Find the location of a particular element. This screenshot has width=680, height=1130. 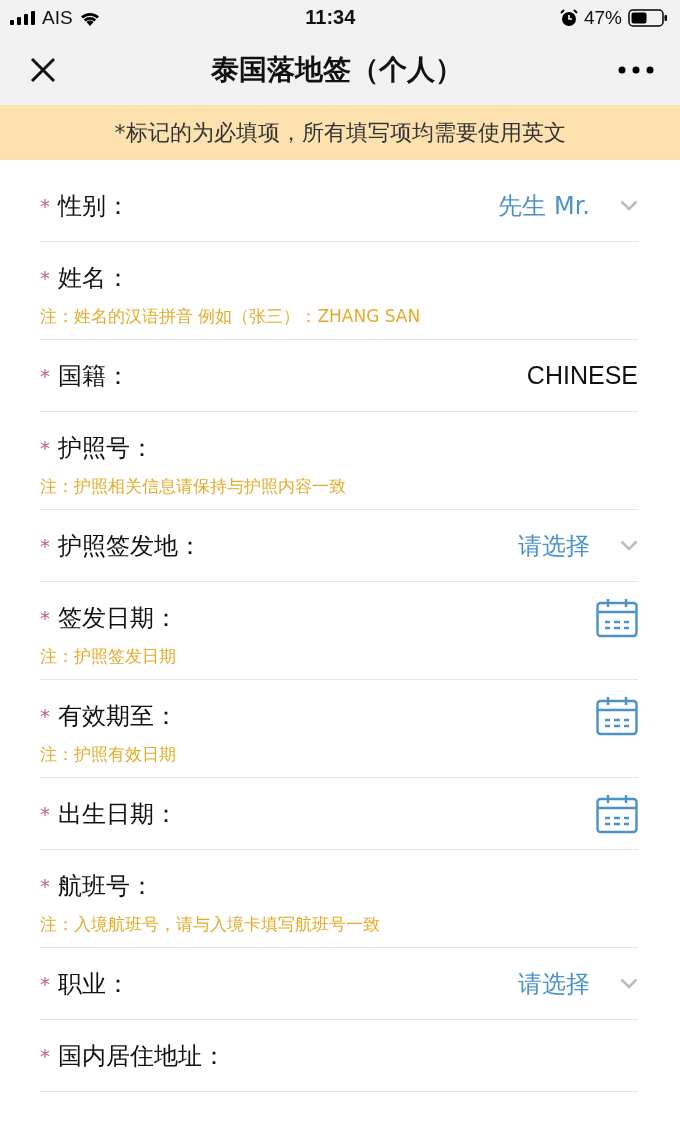

field-note: 注：护照有效日期 is located at coordinates (108, 754).